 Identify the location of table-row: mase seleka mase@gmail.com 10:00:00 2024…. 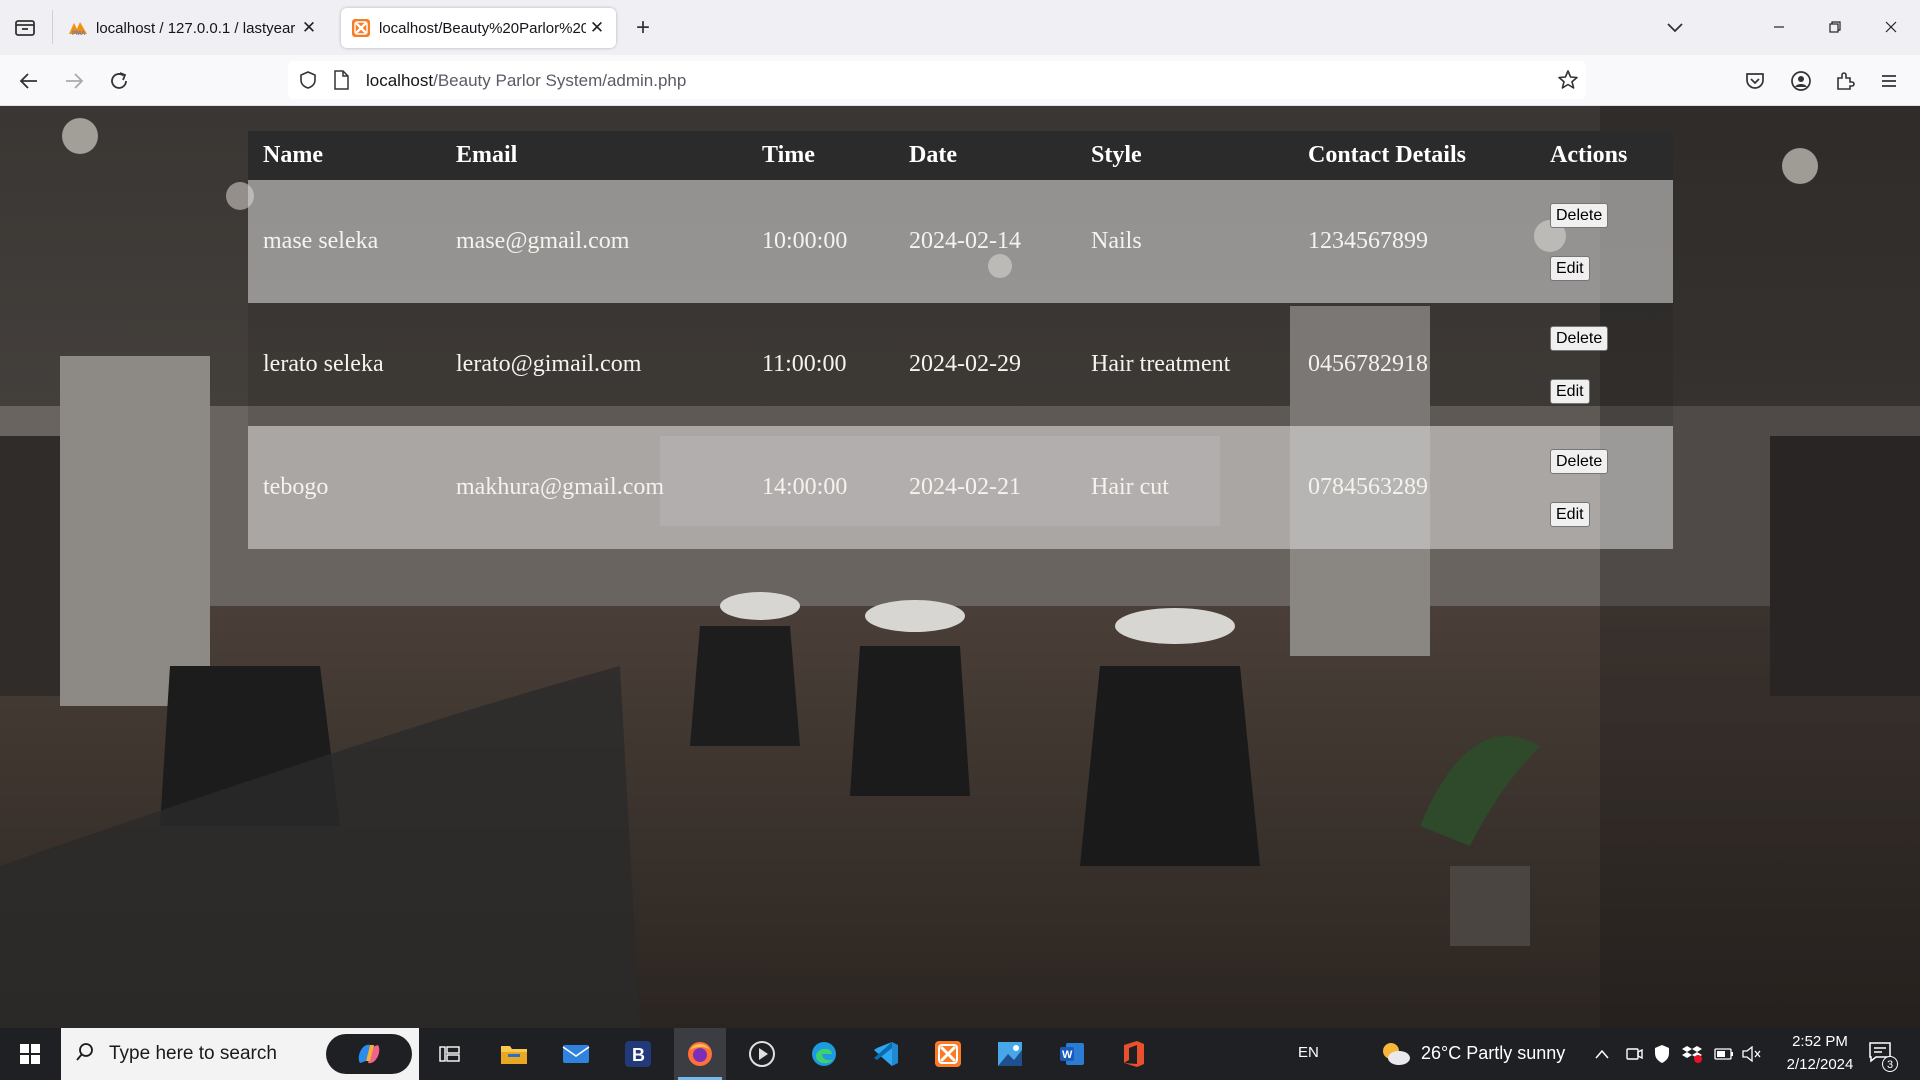
(960, 241).